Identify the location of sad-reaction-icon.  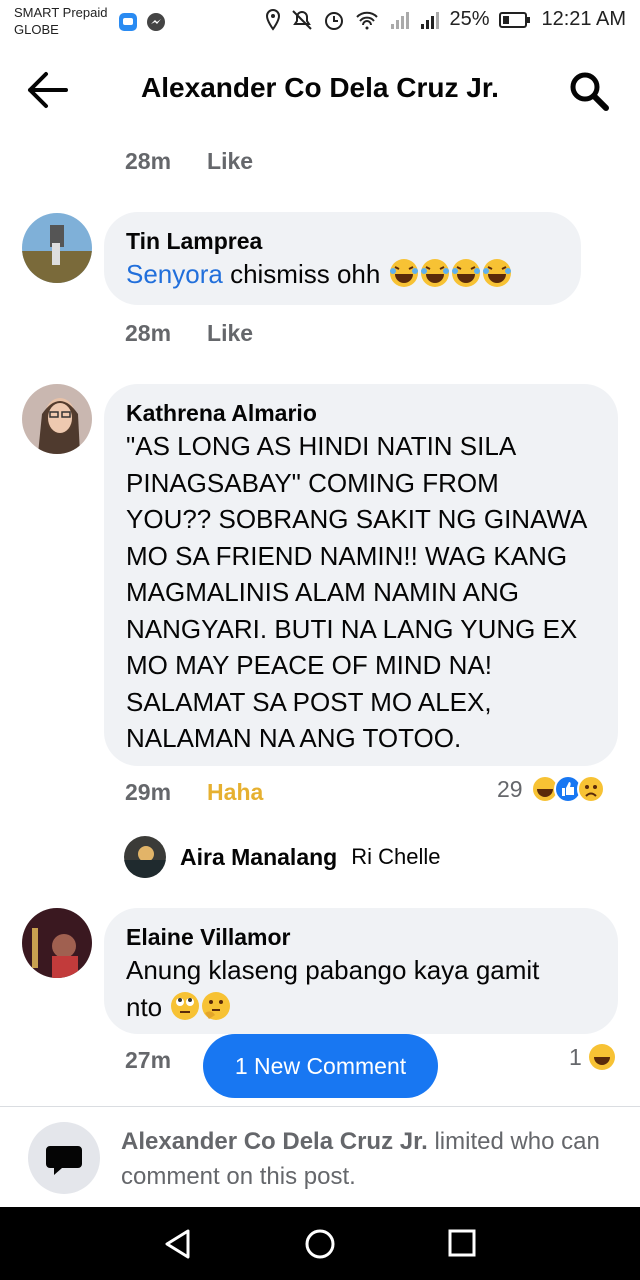
(590, 789).